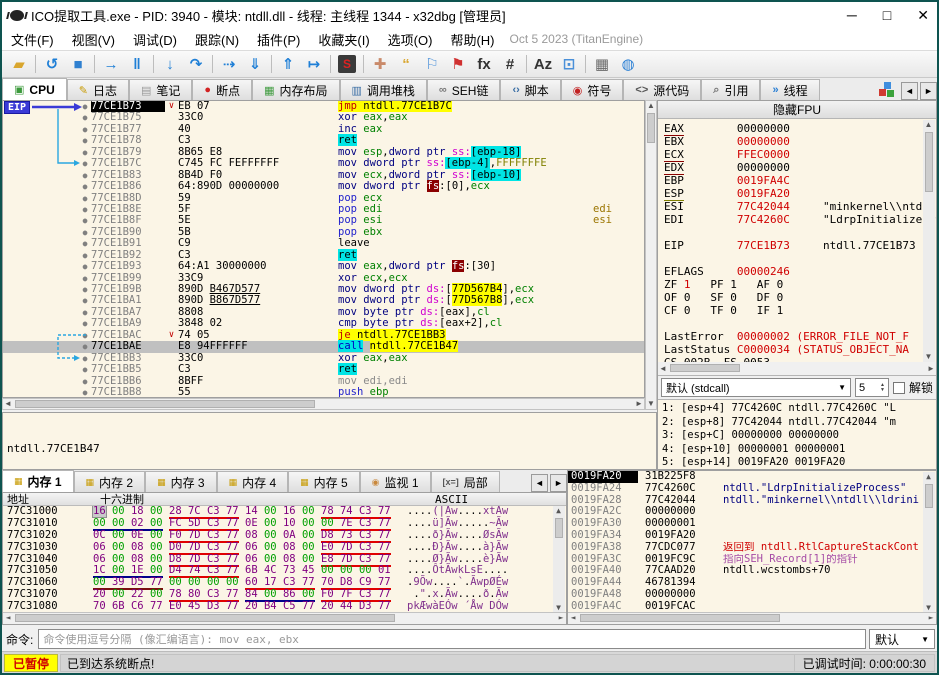 The width and height of the screenshot is (939, 675). What do you see at coordinates (752, 618) in the screenshot?
I see `stack-hscrollbar: ◄ ►` at bounding box center [752, 618].